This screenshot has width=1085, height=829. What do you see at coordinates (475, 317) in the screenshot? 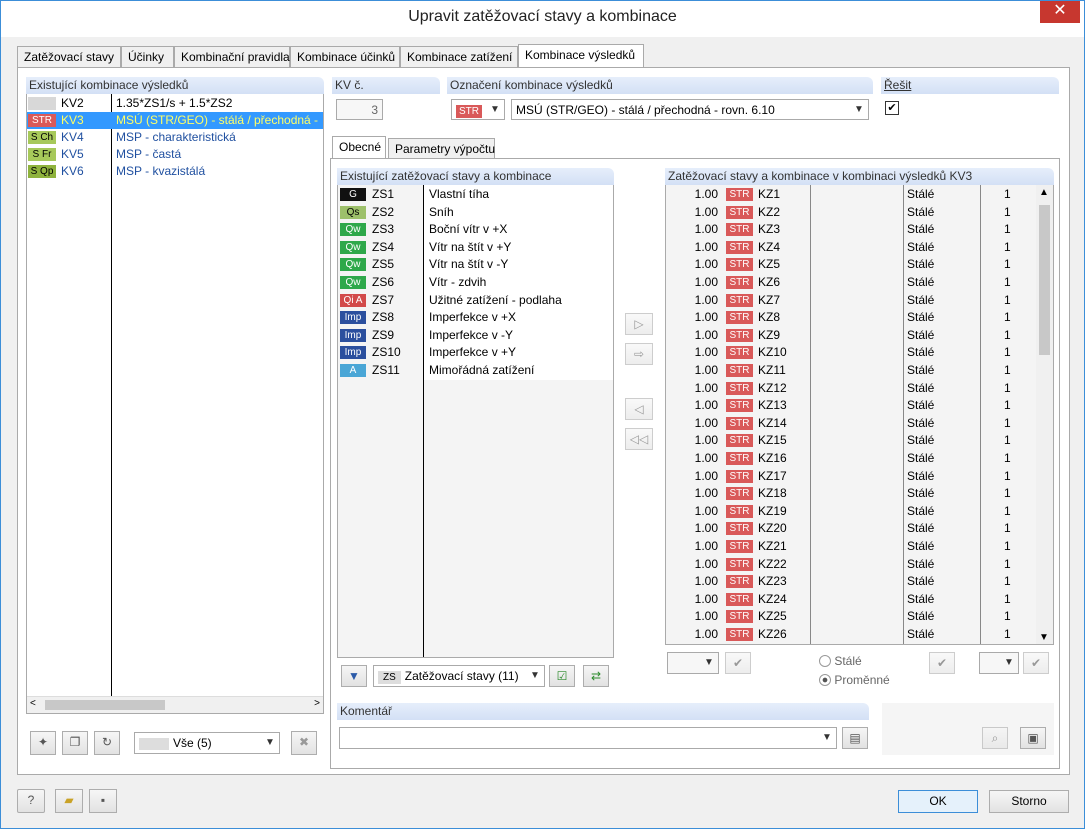
I see `table-row: Imp ZS8 Imperfekce v +X` at bounding box center [475, 317].